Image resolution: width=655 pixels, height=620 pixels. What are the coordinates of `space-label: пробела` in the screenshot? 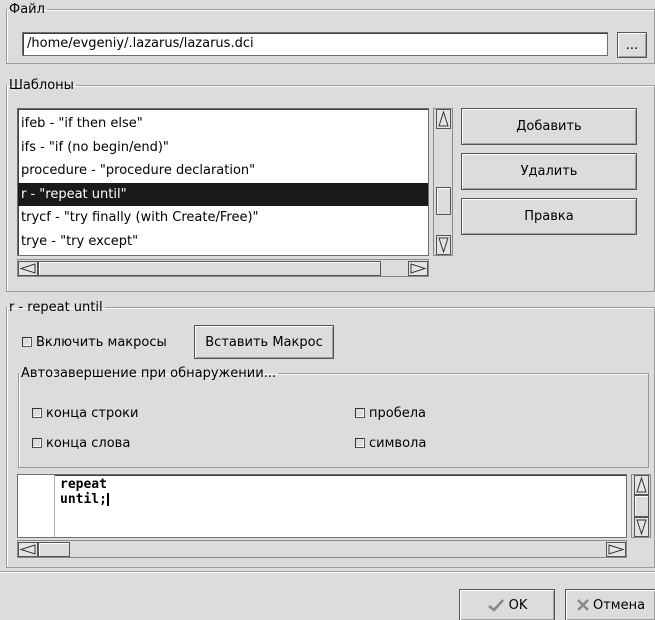 It's located at (397, 413).